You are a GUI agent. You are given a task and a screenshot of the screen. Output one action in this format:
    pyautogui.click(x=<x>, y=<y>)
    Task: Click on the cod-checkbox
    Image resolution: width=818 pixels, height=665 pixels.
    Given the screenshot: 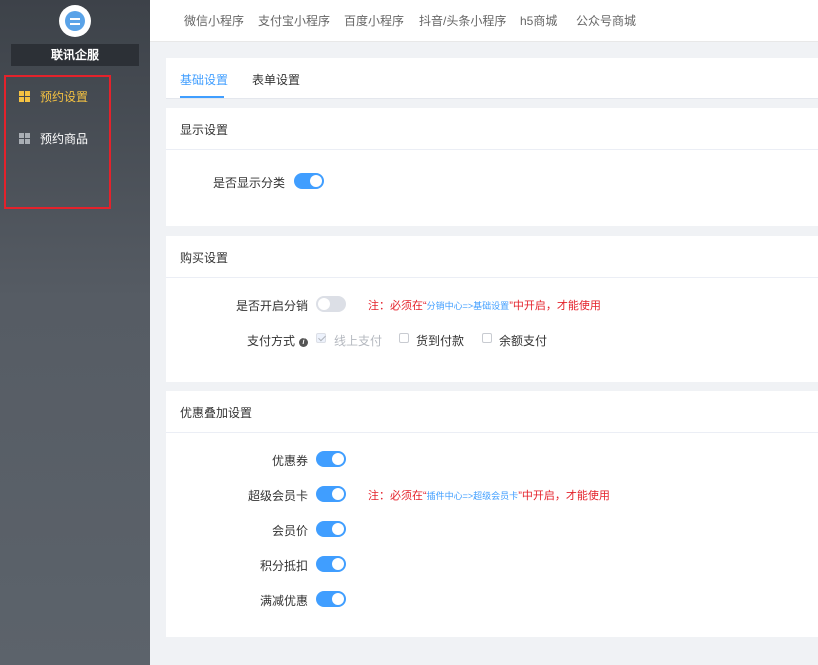 What is the action you would take?
    pyautogui.click(x=404, y=338)
    